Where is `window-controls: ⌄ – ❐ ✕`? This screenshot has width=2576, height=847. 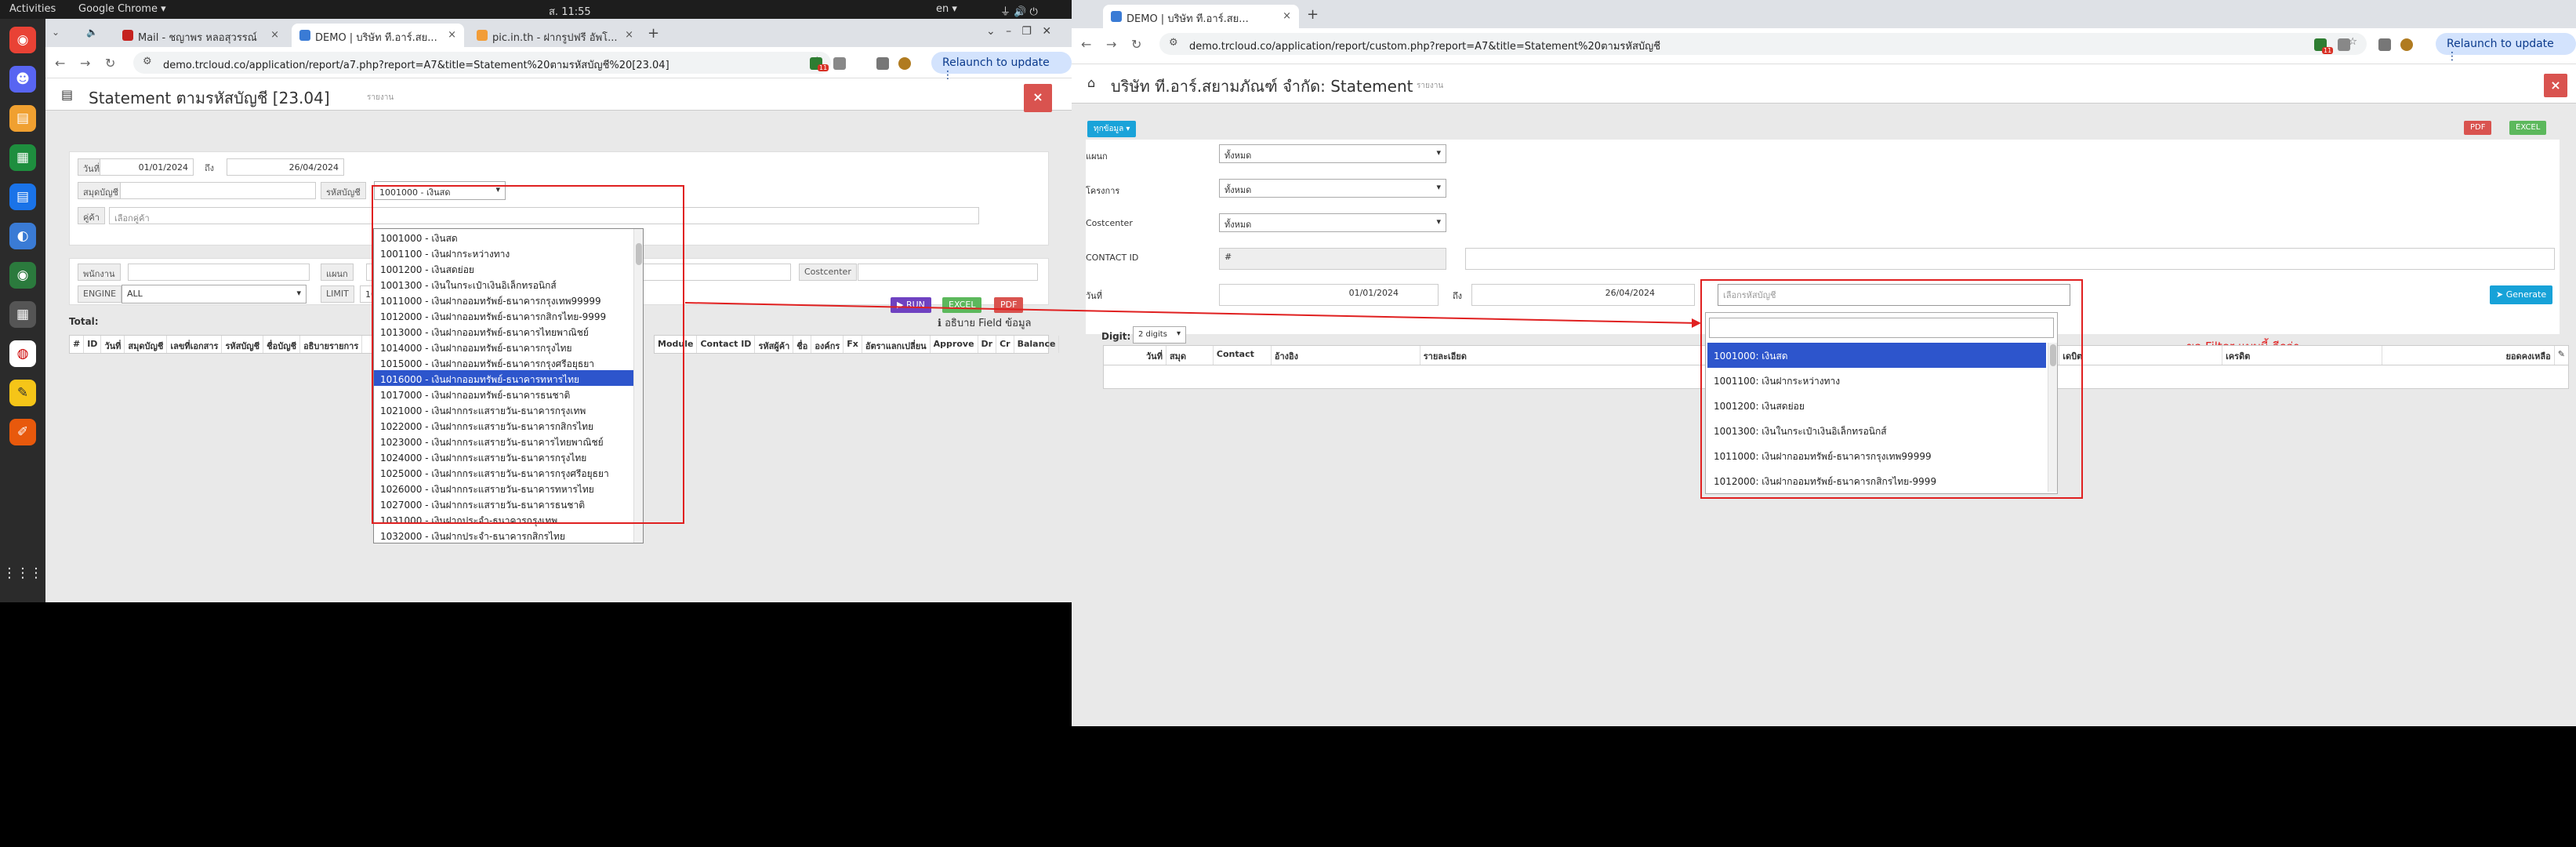
window-controls: ⌄ – ❐ ✕ is located at coordinates (1019, 31).